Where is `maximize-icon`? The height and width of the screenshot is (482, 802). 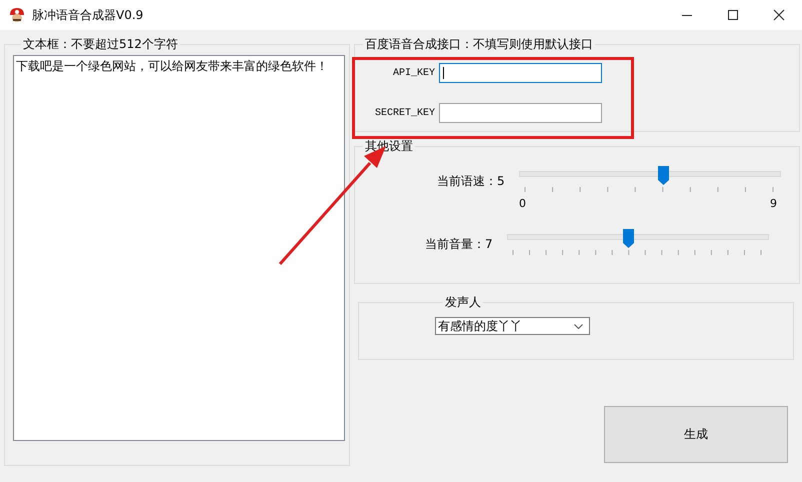
maximize-icon is located at coordinates (733, 15).